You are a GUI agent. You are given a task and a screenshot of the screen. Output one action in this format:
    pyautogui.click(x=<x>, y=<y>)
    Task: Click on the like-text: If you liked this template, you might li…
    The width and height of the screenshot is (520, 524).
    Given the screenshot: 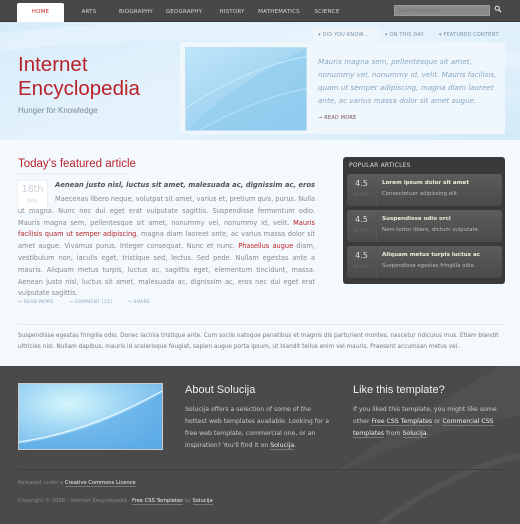 What is the action you would take?
    pyautogui.click(x=425, y=422)
    